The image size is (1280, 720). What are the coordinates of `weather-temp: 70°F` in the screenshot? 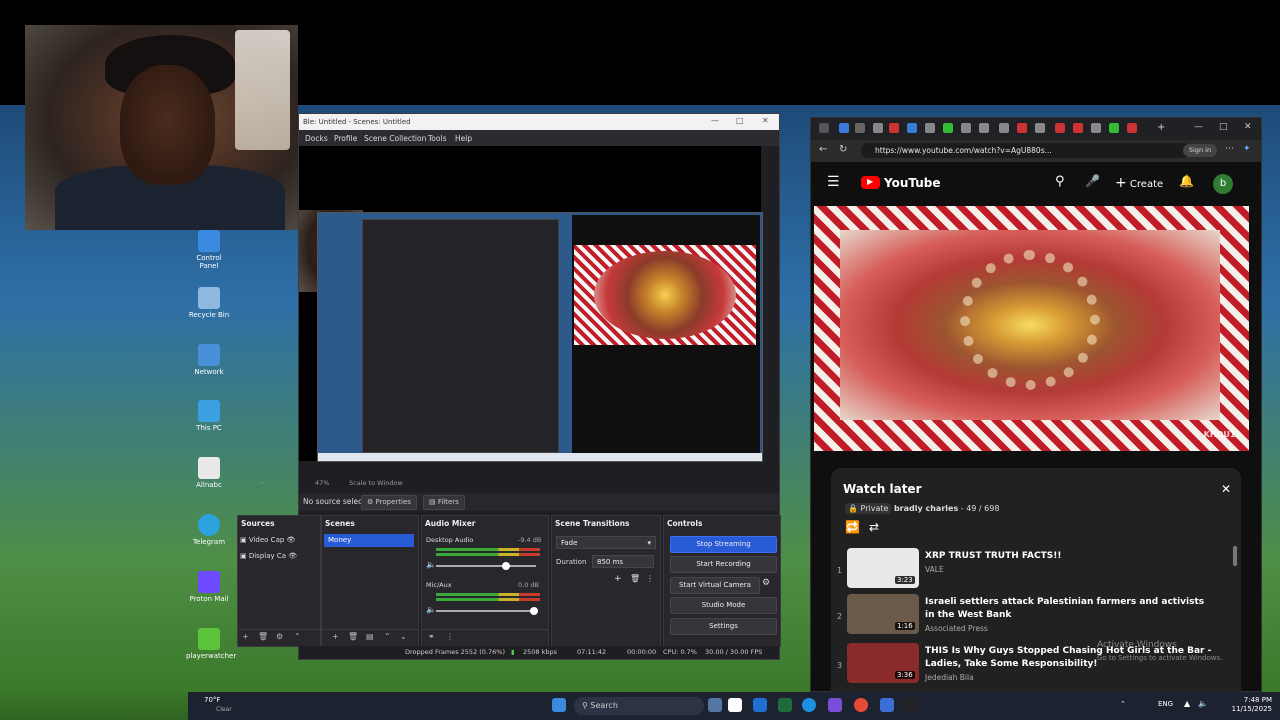 It's located at (212, 700).